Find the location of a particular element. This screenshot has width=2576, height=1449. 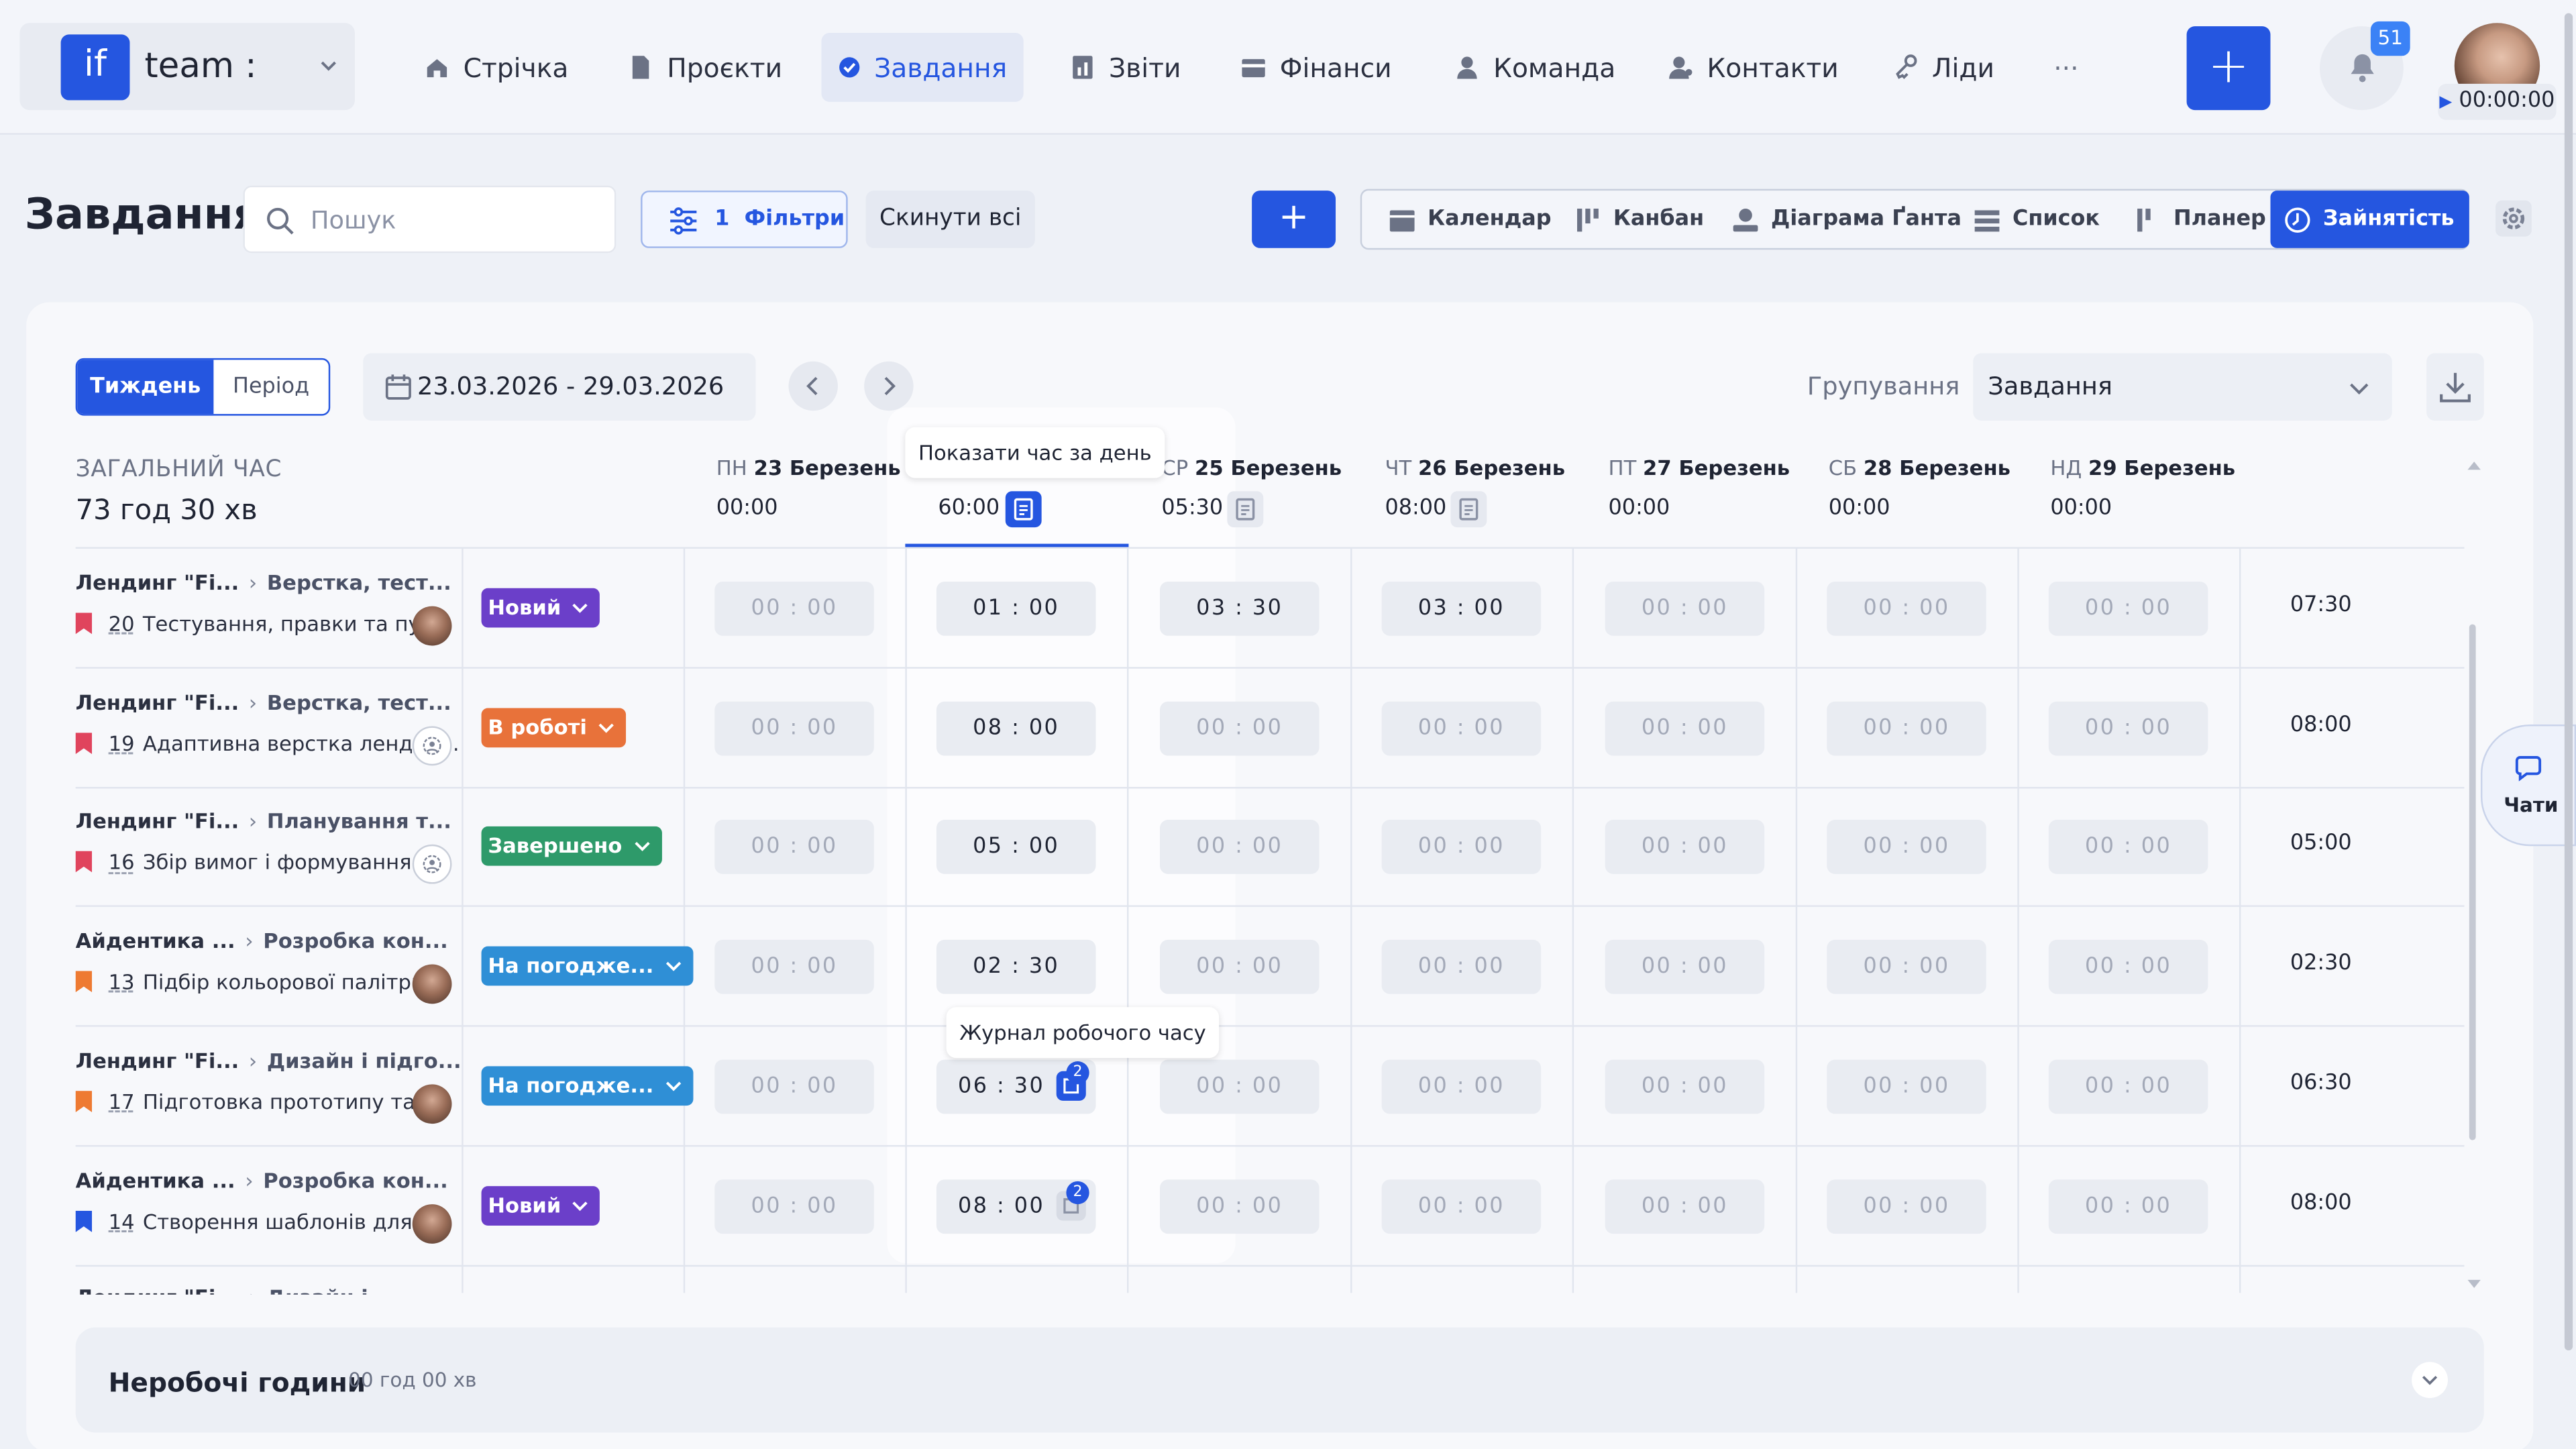

hours-cell: 05 : 00 is located at coordinates (1016, 847).